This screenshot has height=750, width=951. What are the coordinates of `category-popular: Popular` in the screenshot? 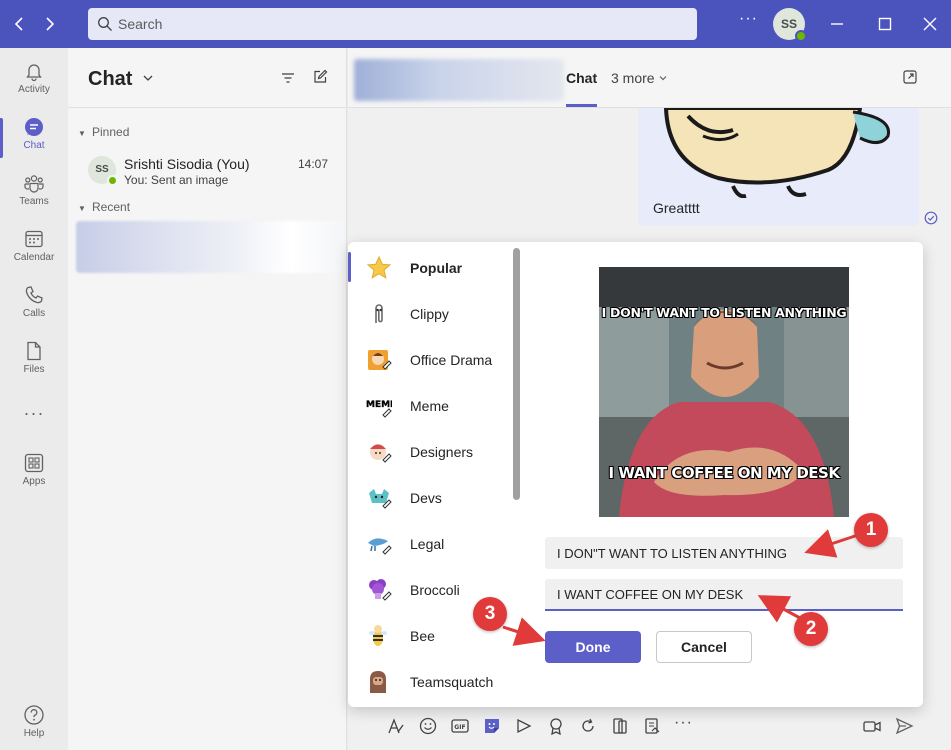 It's located at (431, 267).